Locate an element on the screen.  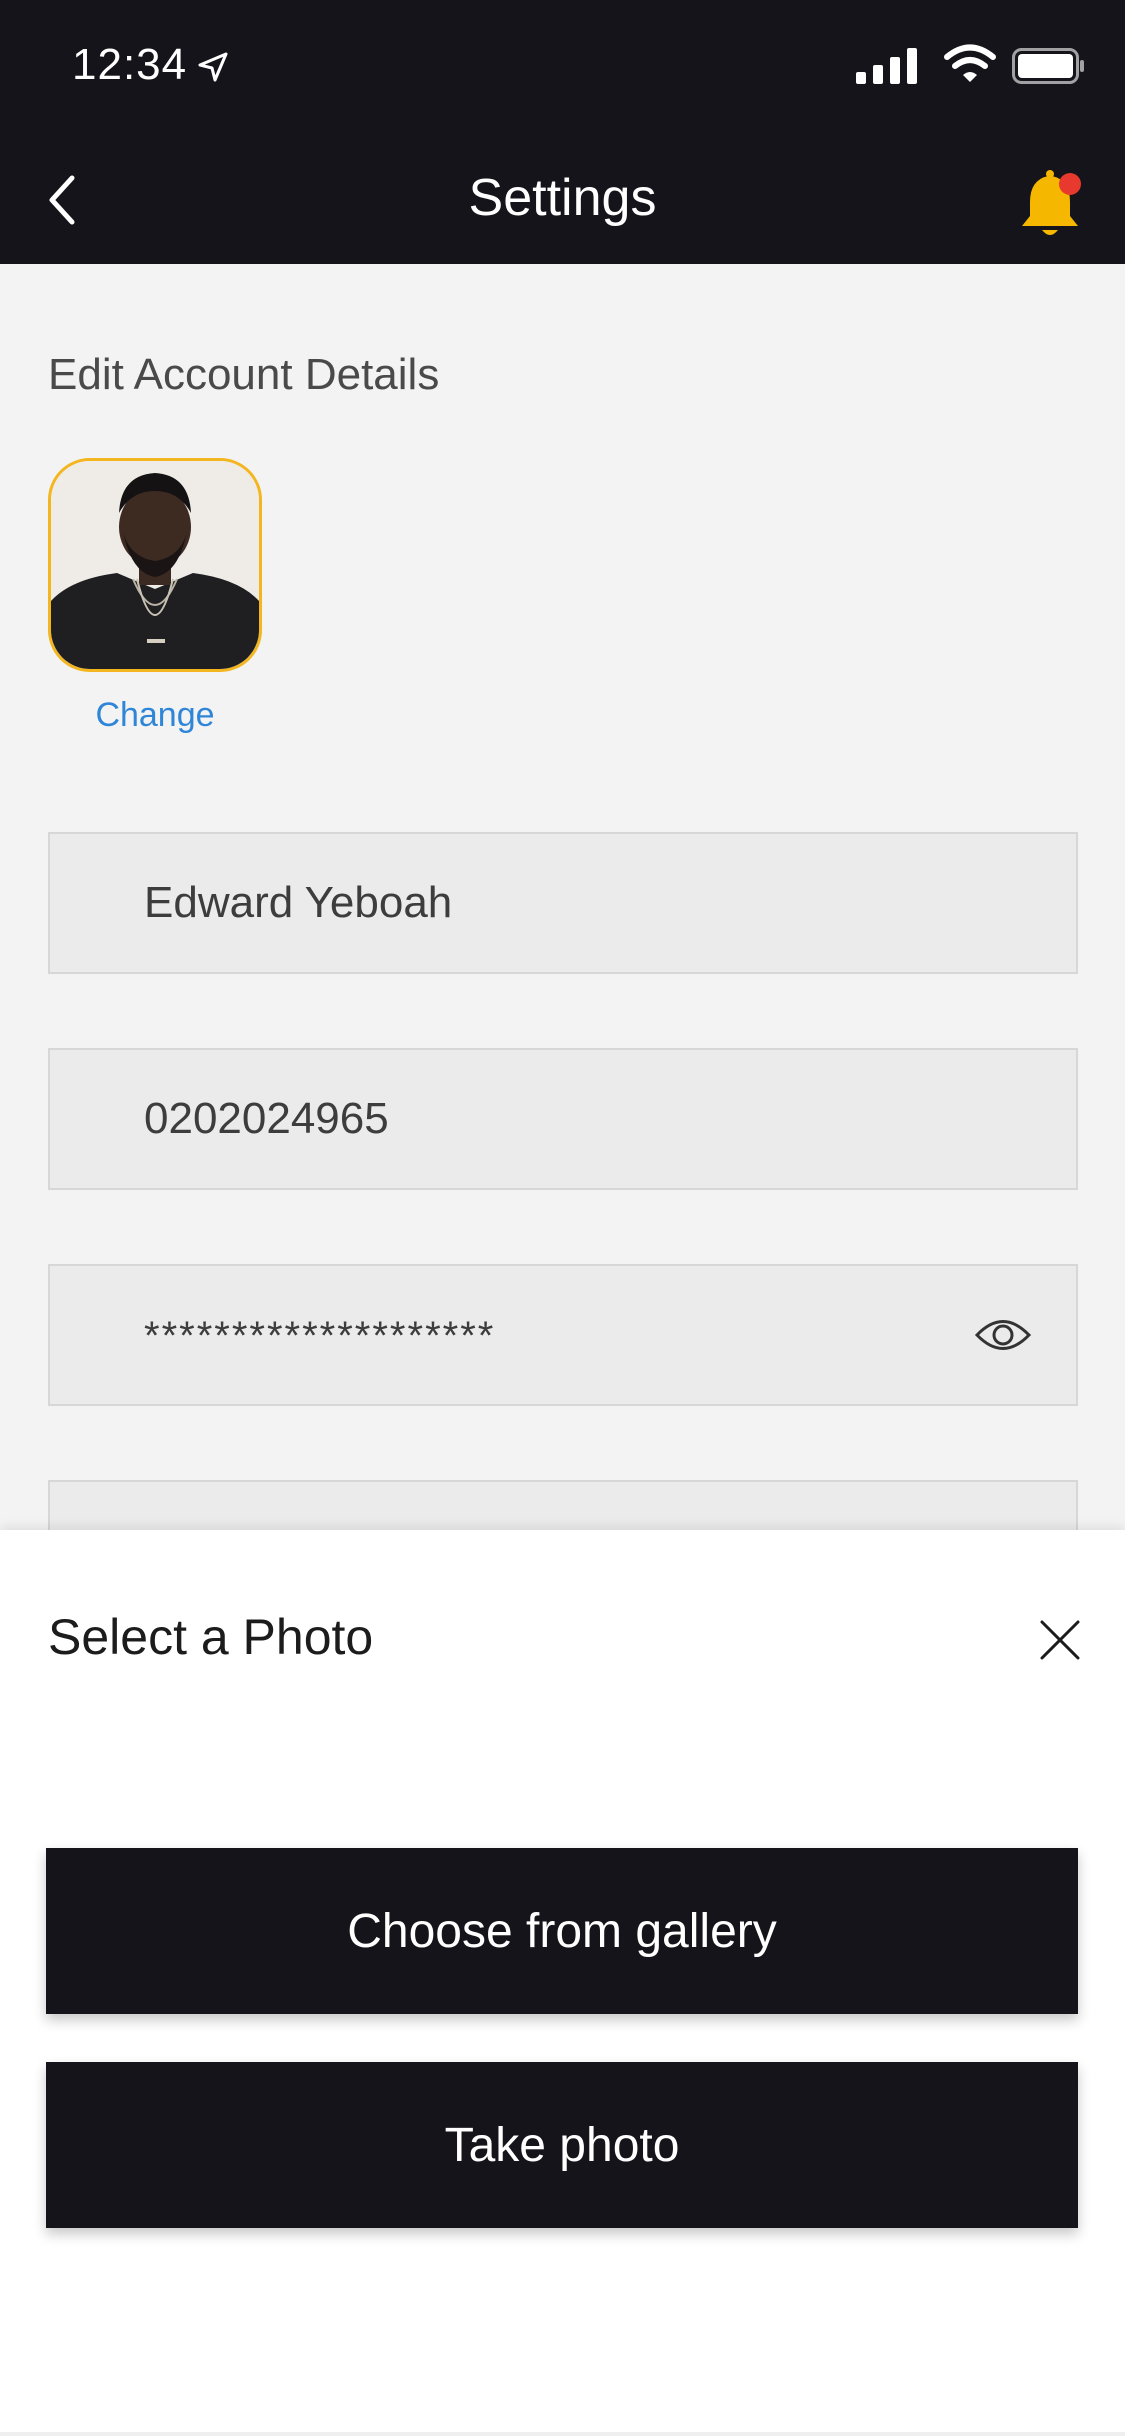
password-value: ******************** is located at coordinates (320, 1336).